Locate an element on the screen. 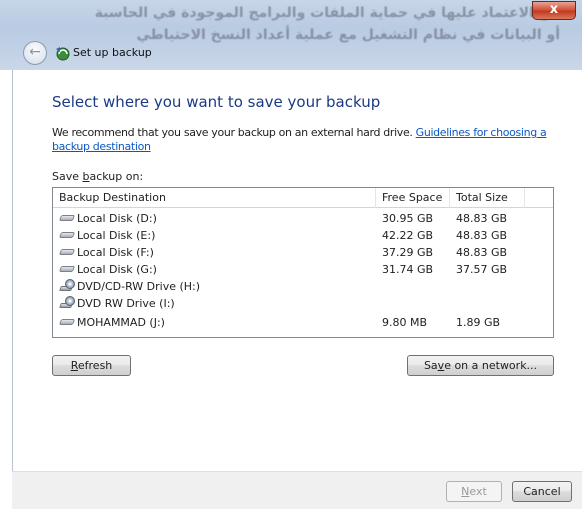  row-destination-name: Local Disk (E:) is located at coordinates (116, 235).